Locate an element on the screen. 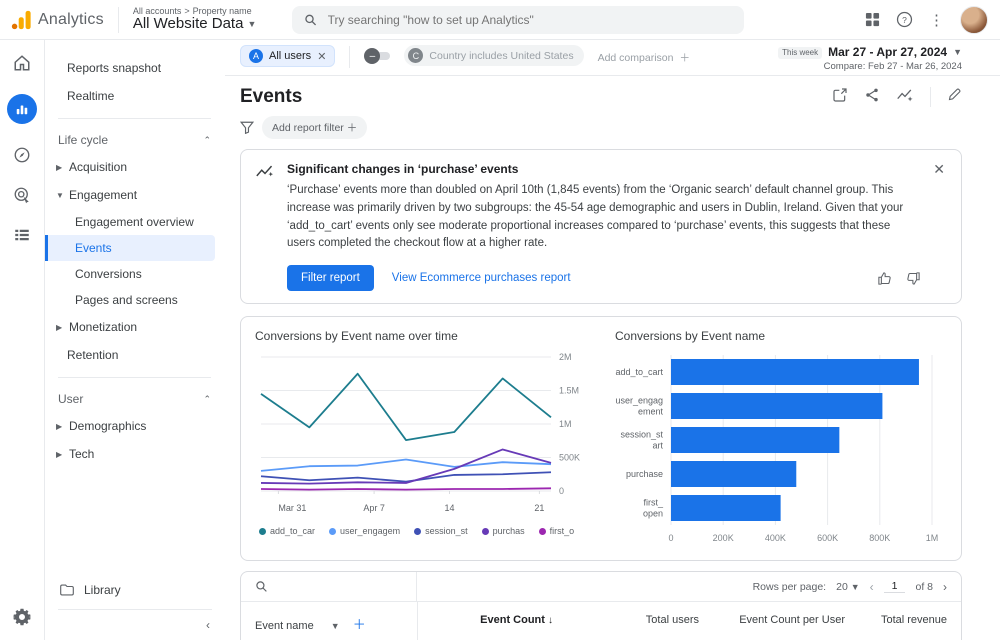 This screenshot has width=1000, height=640. configure-icon is located at coordinates (22, 235).